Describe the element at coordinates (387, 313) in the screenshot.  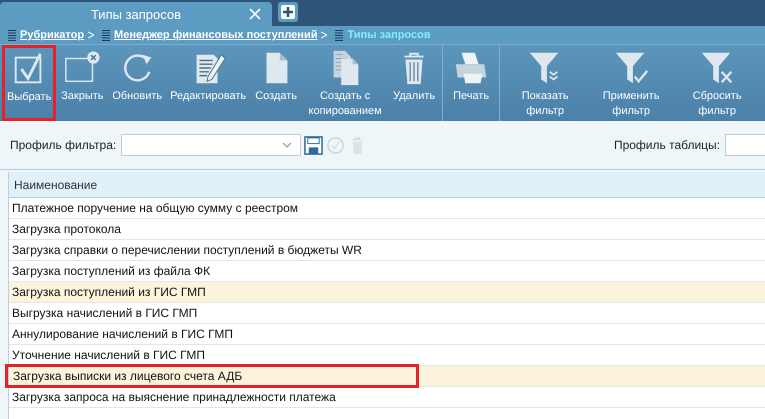
I see `table-row: Выгрузка начислений в ГИС ГМП` at that location.